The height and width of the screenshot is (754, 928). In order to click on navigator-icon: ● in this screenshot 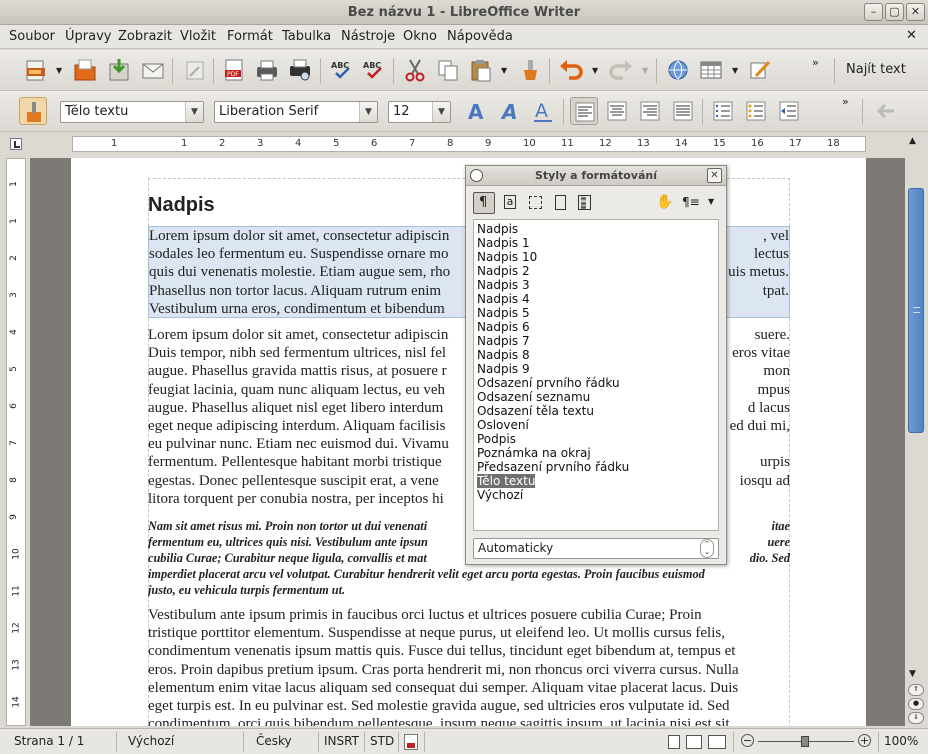, I will do `click(916, 704)`.